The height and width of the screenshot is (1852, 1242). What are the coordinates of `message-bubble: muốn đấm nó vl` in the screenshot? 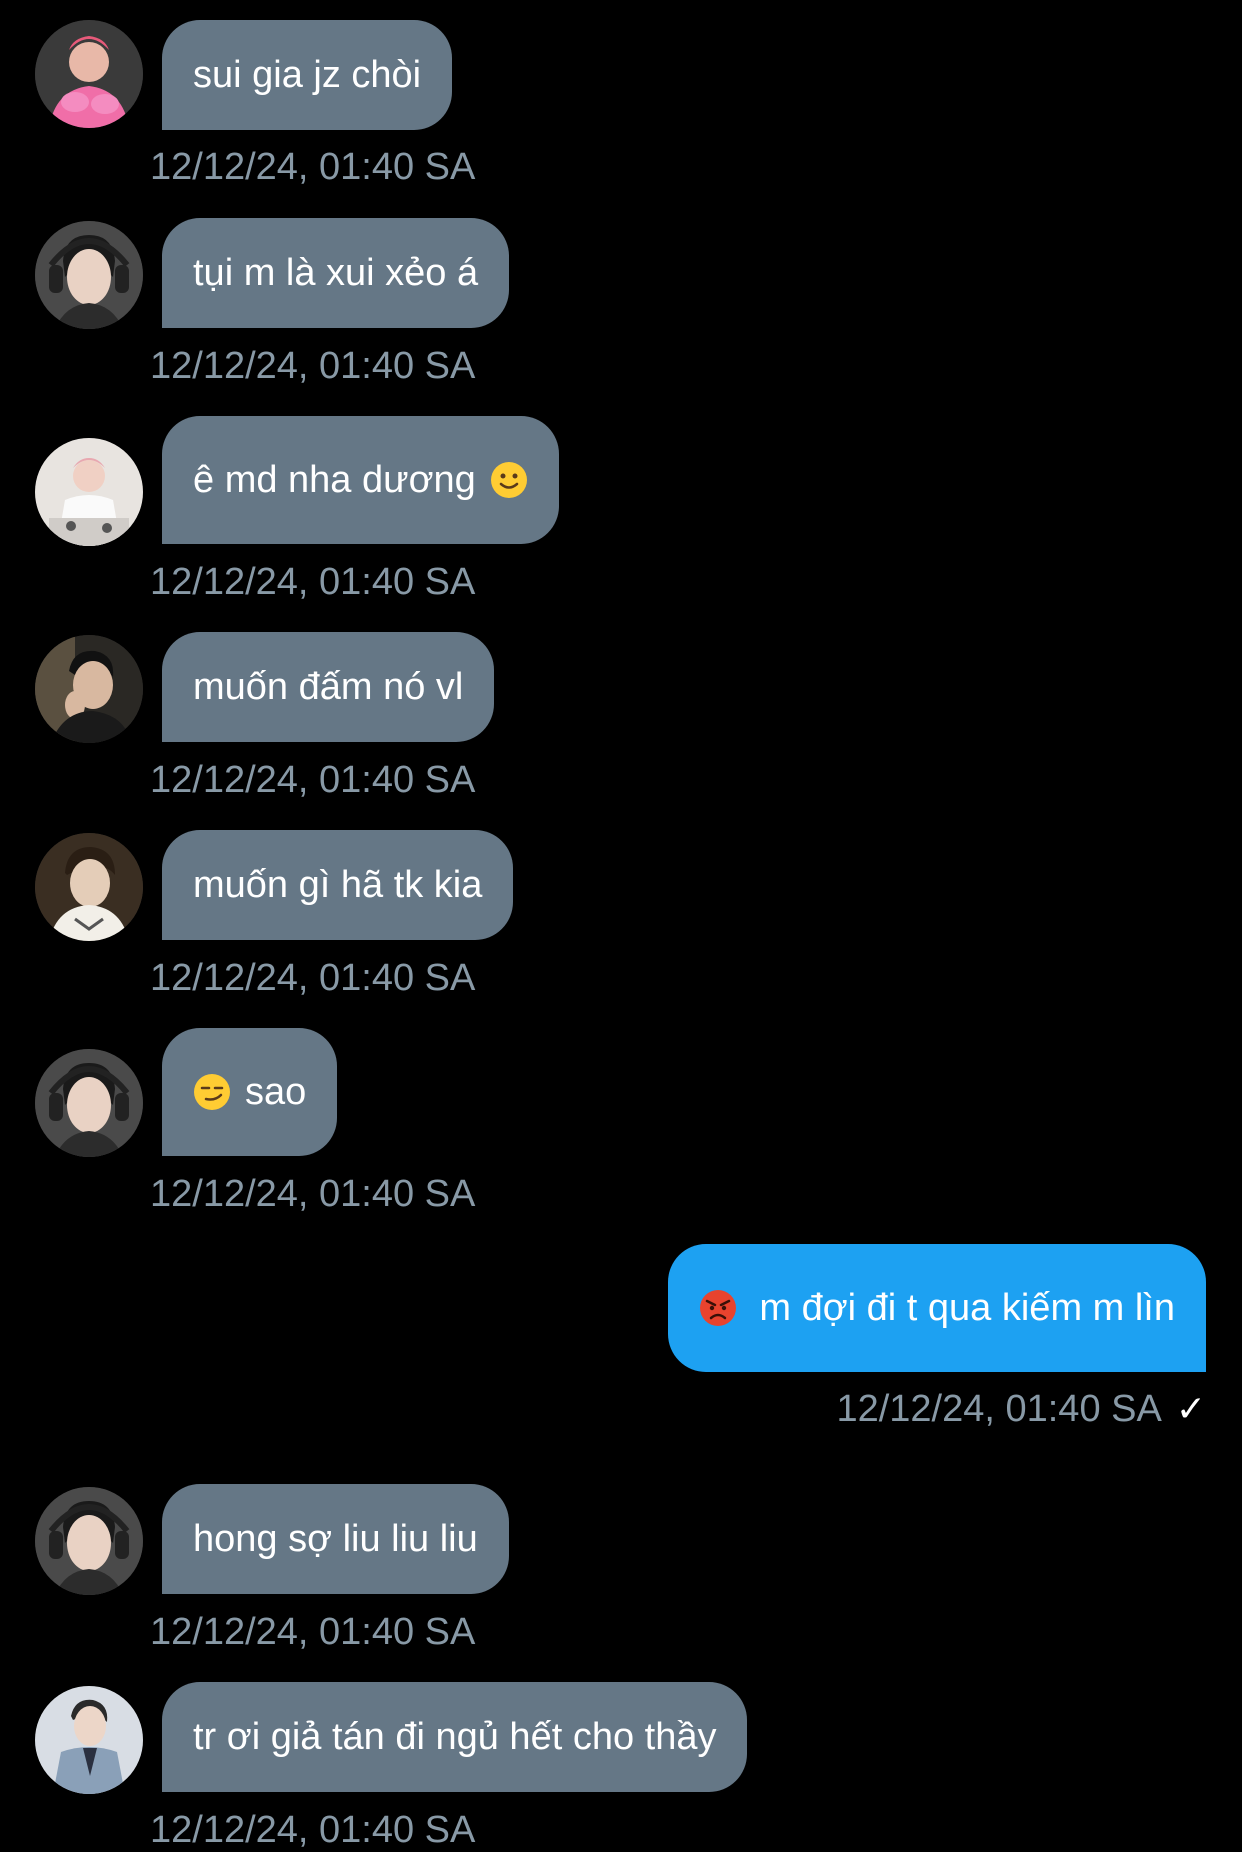 It's located at (328, 687).